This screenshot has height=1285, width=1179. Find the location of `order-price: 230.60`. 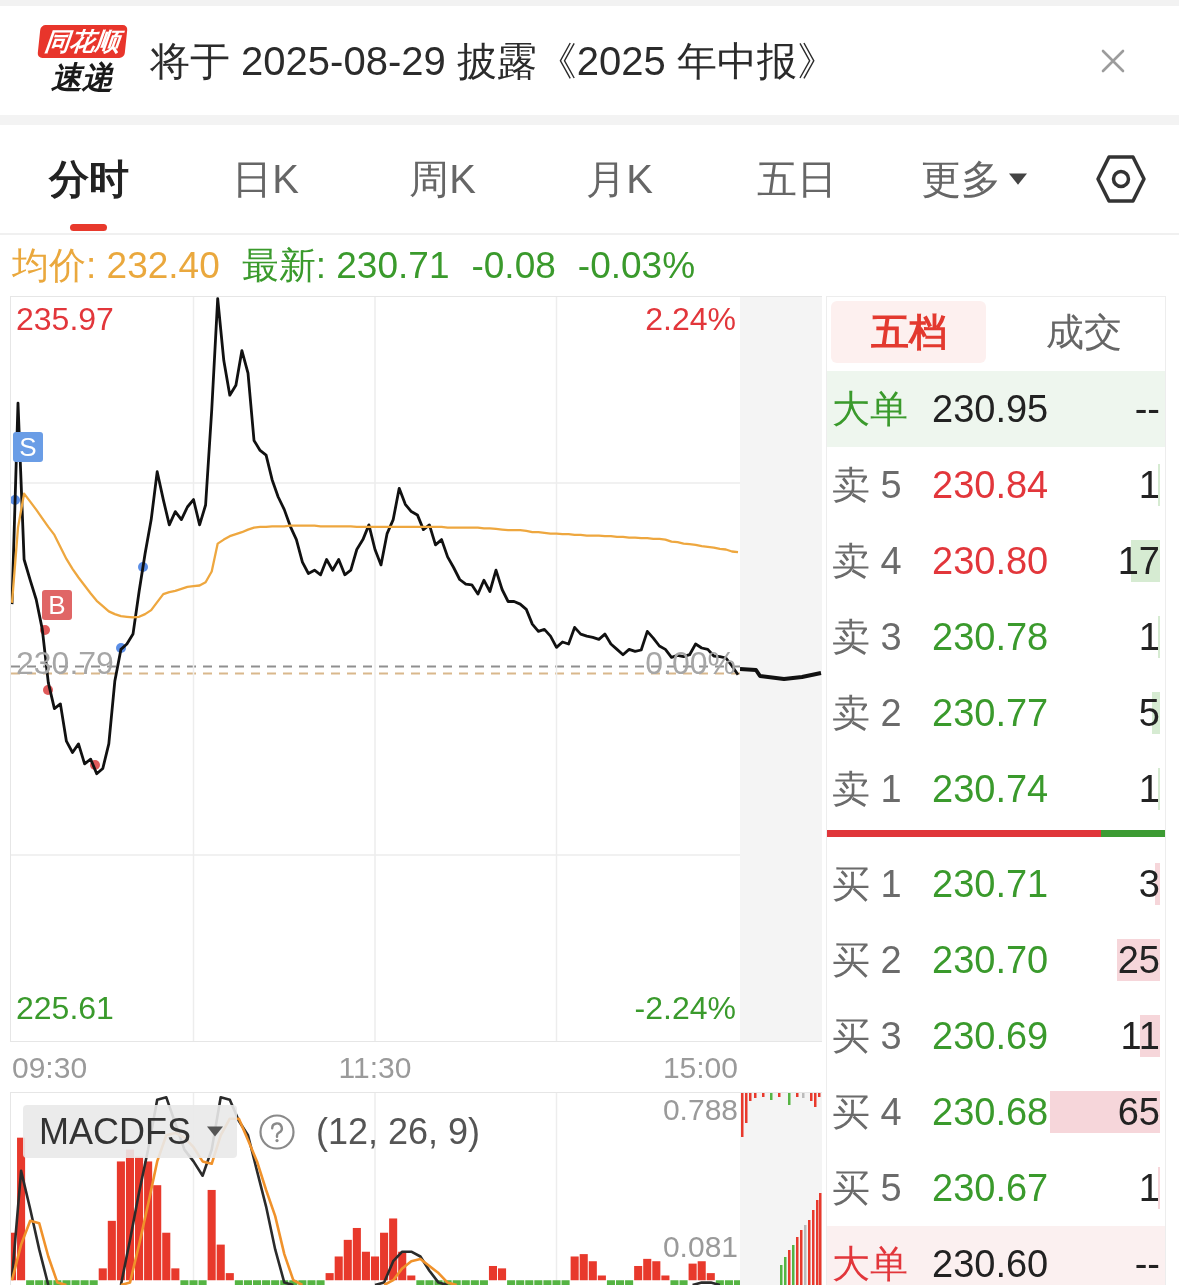

order-price: 230.60 is located at coordinates (991, 1263).